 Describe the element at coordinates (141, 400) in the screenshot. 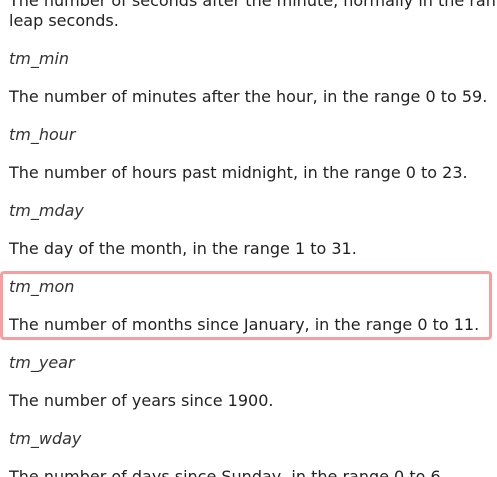

I see `desc-tm-year: The number of years since 1900.` at that location.